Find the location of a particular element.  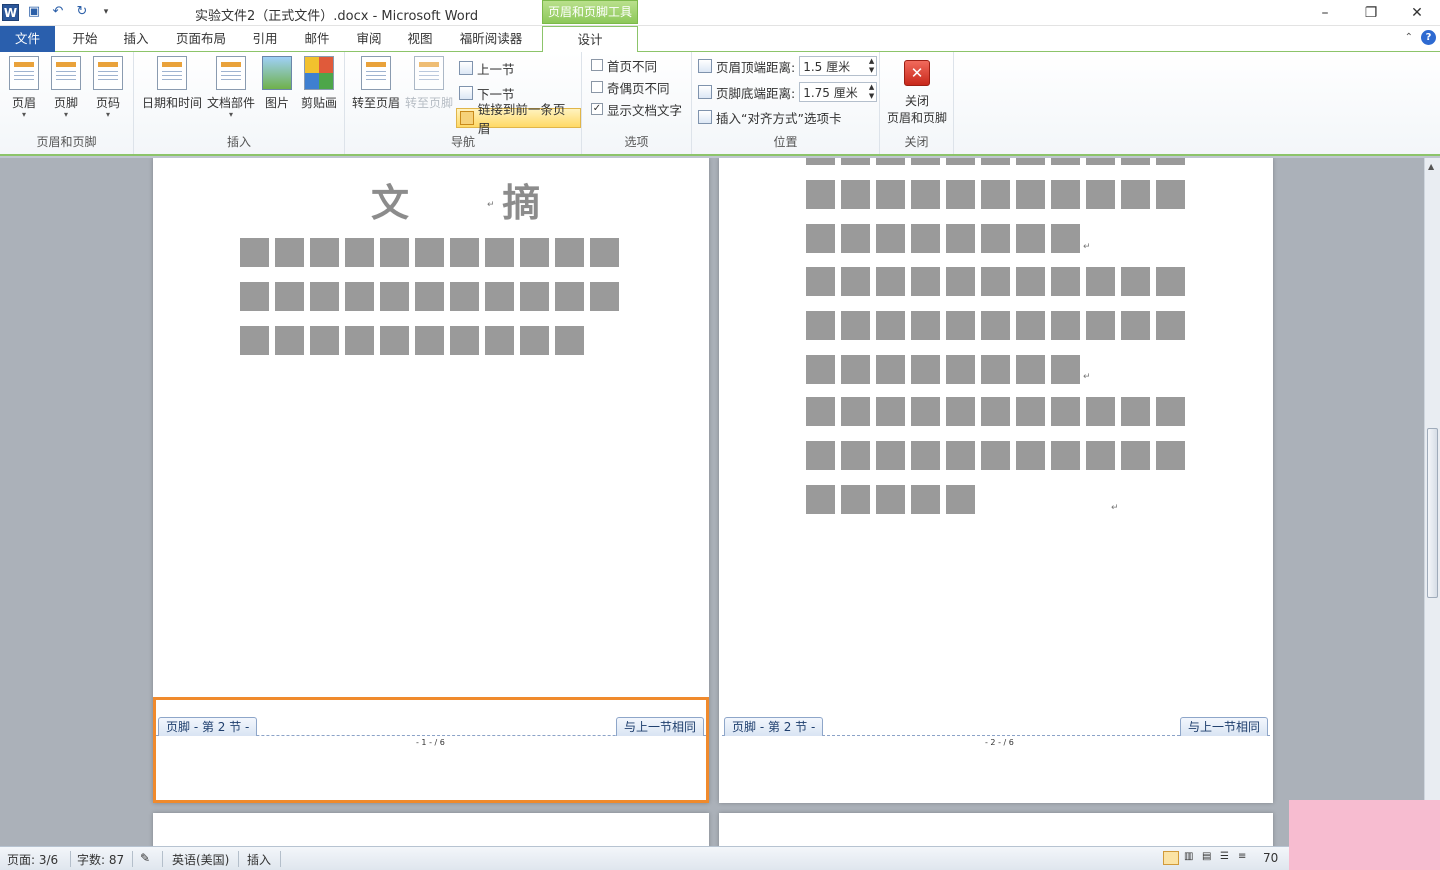

tab-file: 文件 is located at coordinates (27, 39).